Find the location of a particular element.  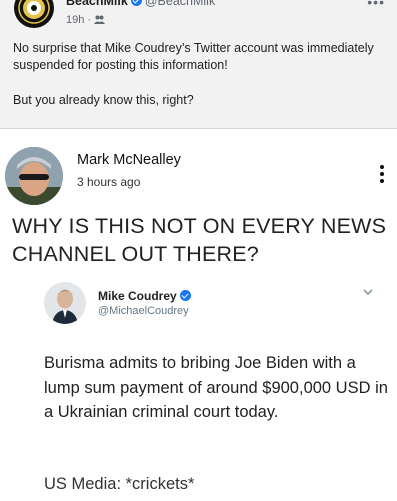

friends-icon is located at coordinates (100, 19).